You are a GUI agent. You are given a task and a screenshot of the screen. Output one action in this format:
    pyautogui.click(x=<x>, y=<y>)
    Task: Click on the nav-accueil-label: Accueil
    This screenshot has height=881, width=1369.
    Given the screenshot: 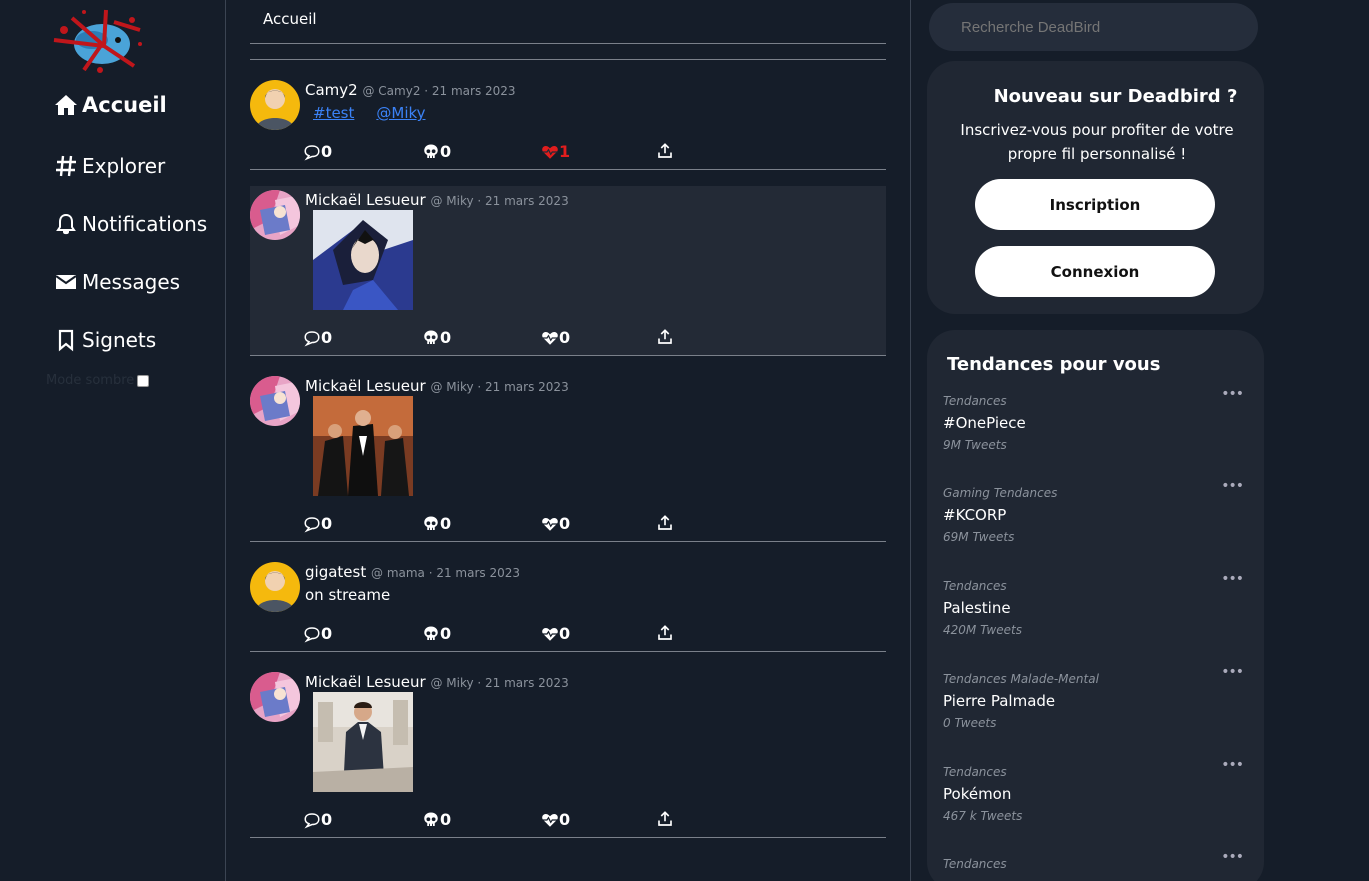 What is the action you would take?
    pyautogui.click(x=124, y=105)
    